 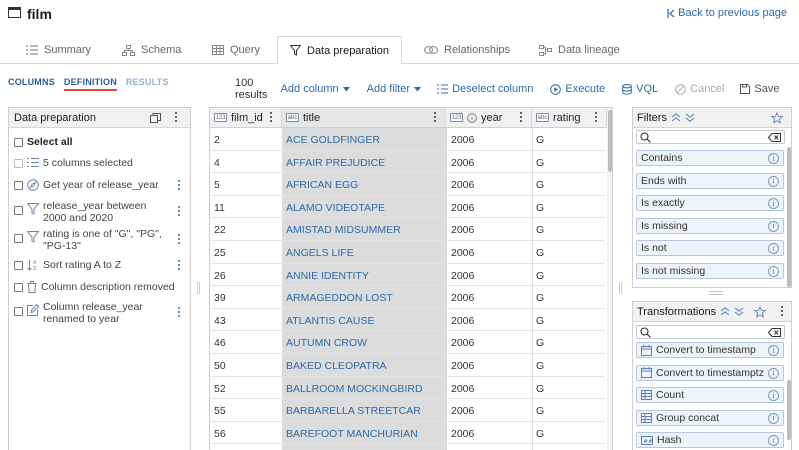 I want to click on filters-scrollbar, so click(x=789, y=217).